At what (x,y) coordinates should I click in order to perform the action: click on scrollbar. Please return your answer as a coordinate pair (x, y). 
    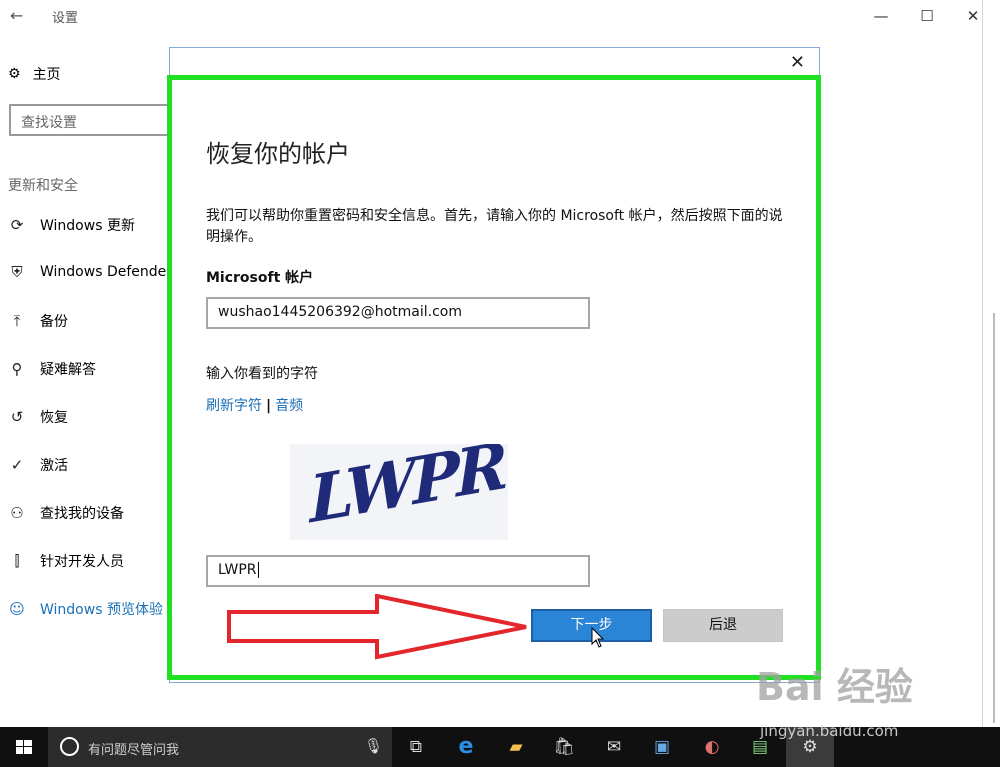
    Looking at the image, I should click on (994, 518).